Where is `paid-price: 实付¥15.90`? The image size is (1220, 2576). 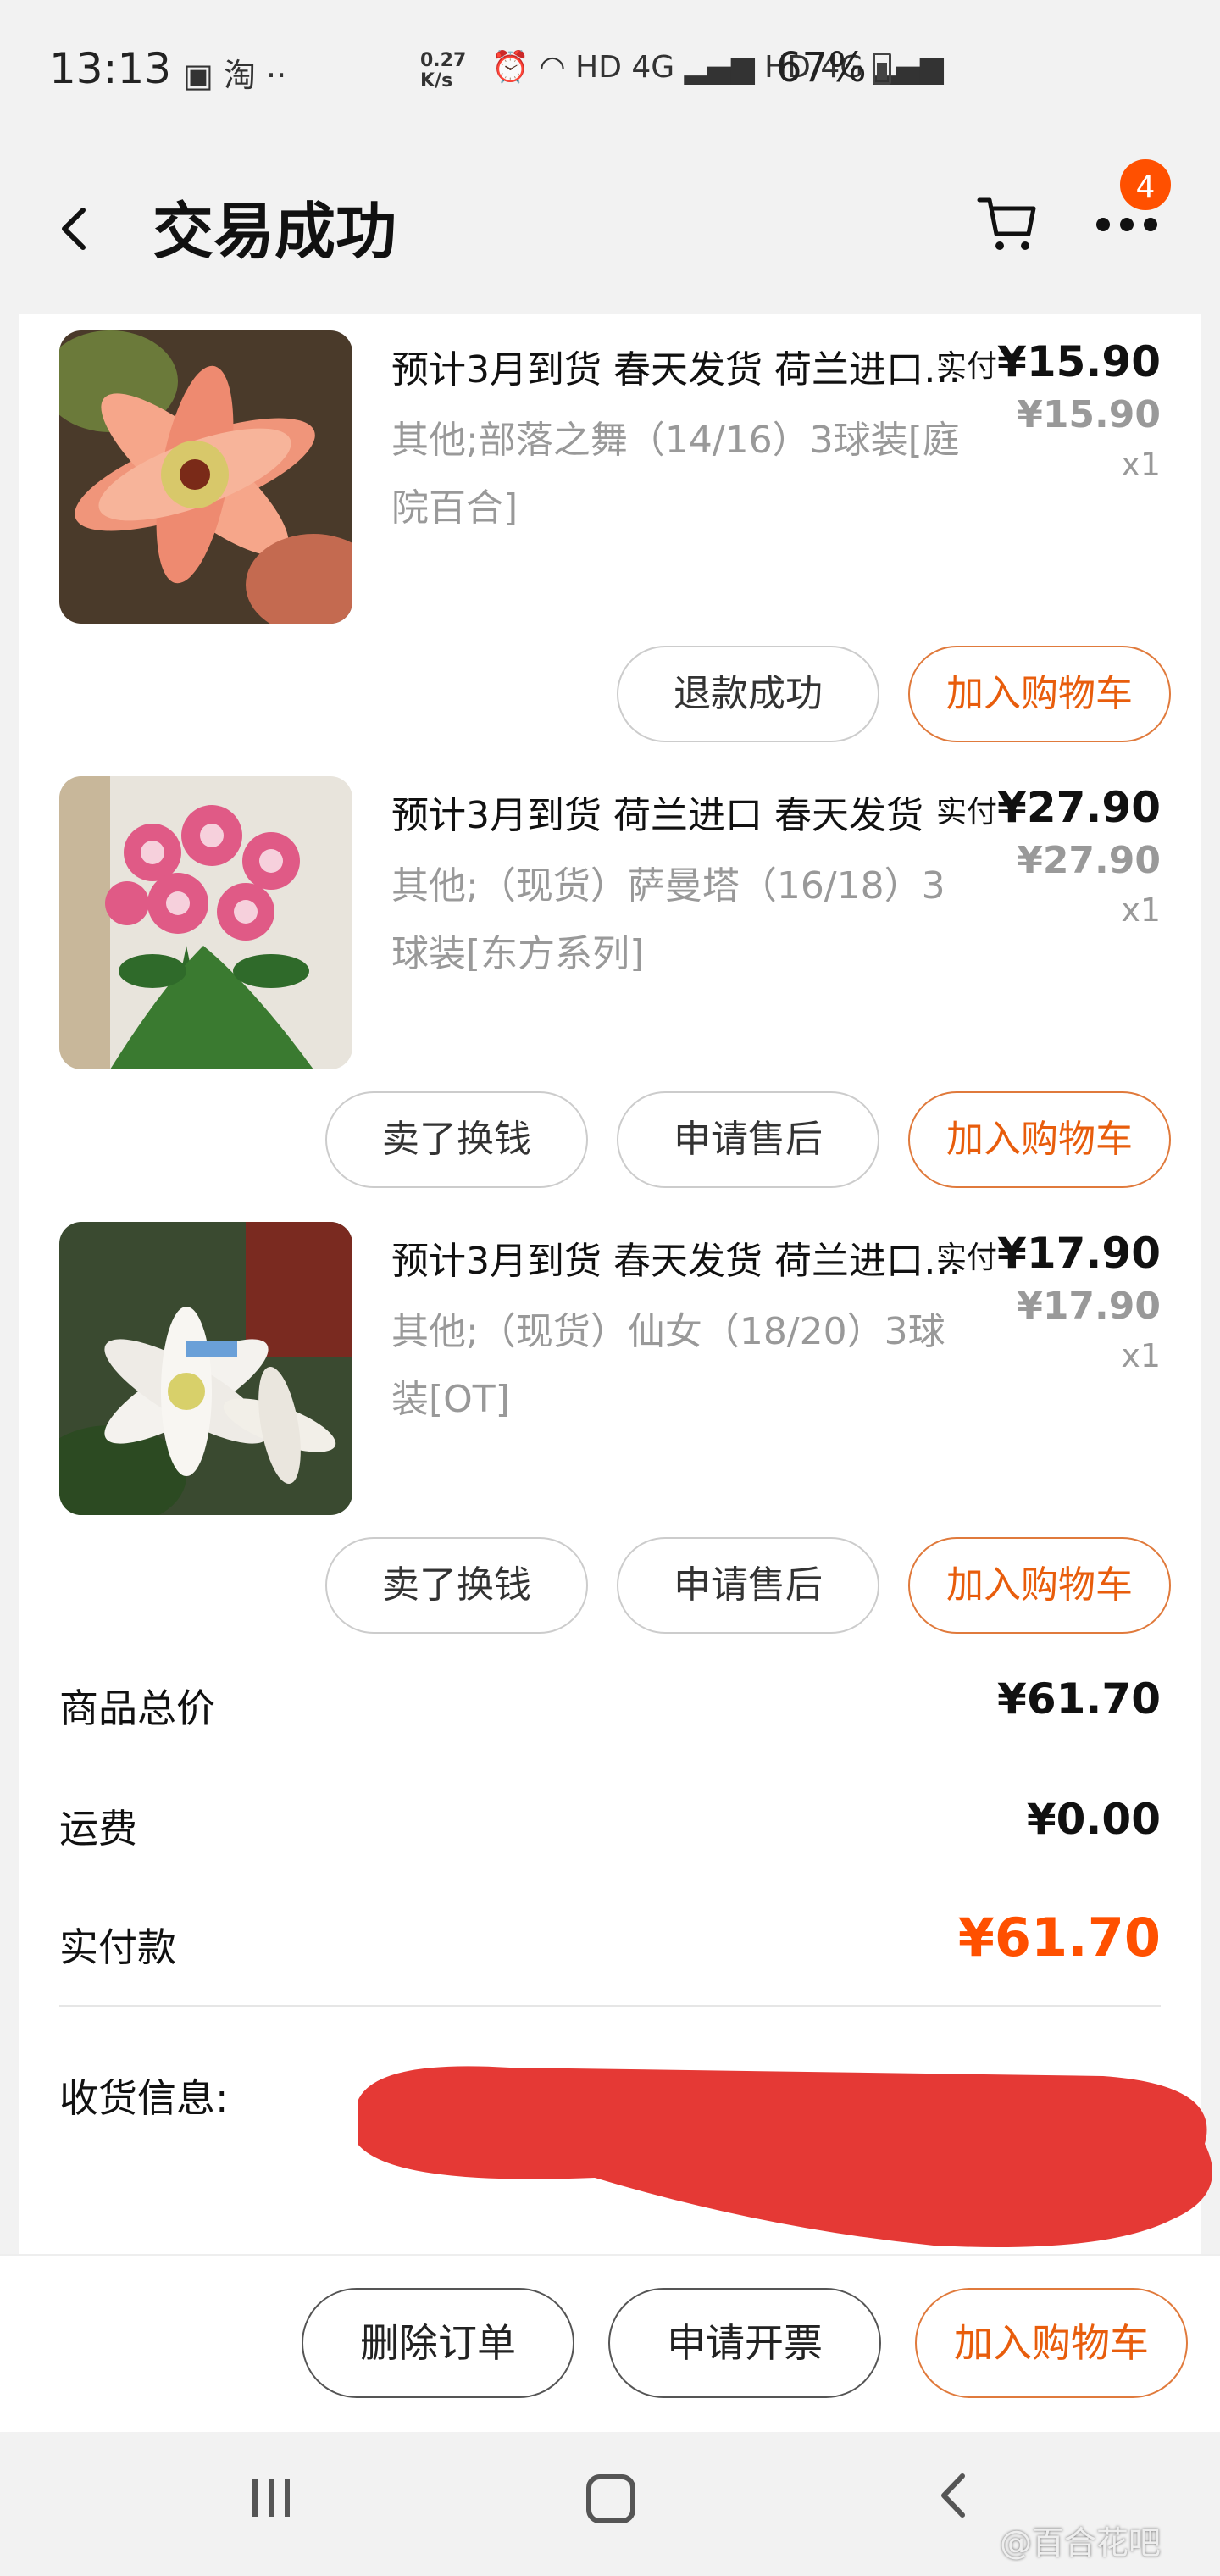
paid-price: 实付¥15.90 is located at coordinates (1048, 361).